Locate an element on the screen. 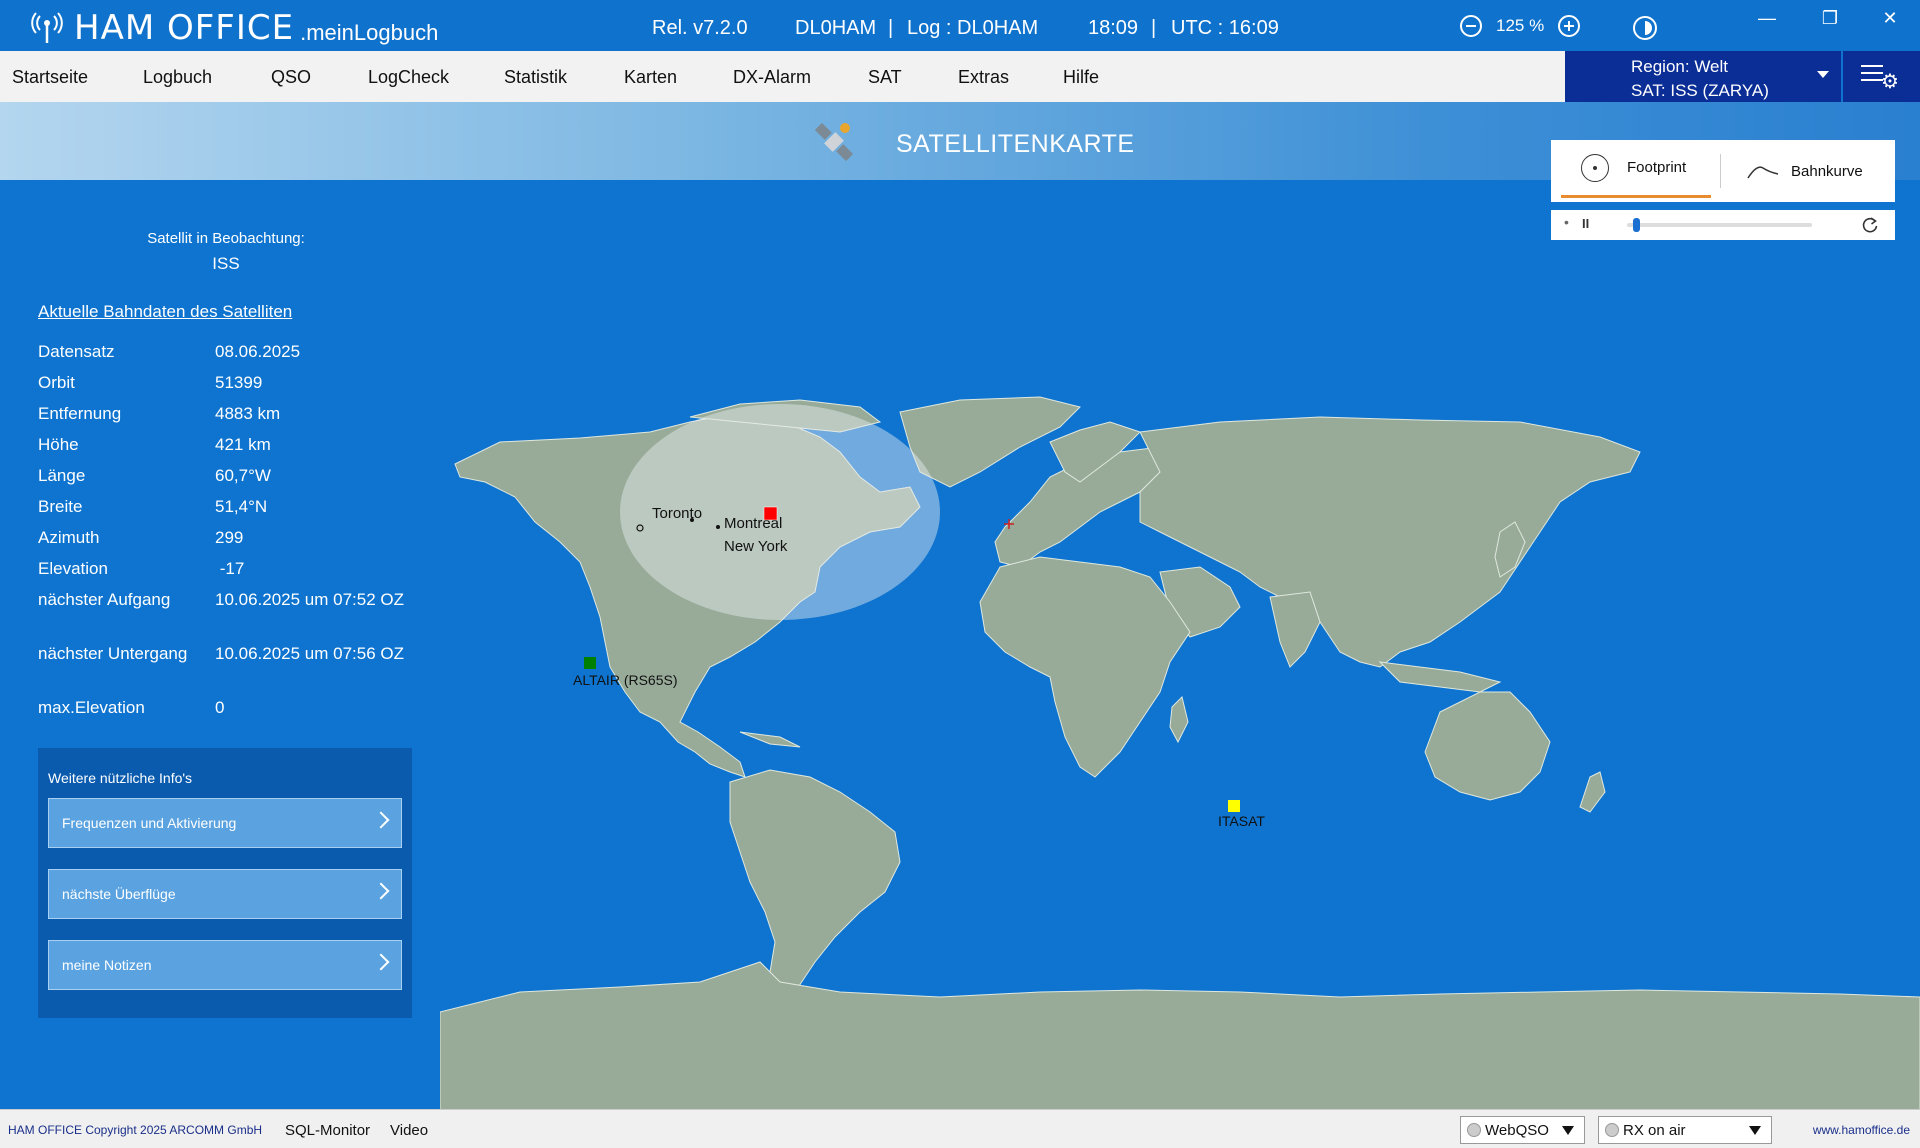 This screenshot has width=1920, height=1148. menu-logbuch: Logbuch is located at coordinates (177, 77).